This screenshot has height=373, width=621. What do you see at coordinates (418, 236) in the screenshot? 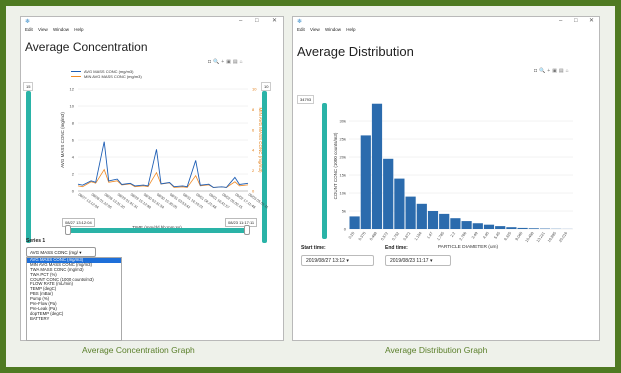
I see `x-tick-label: 1.154` at bounding box center [418, 236].